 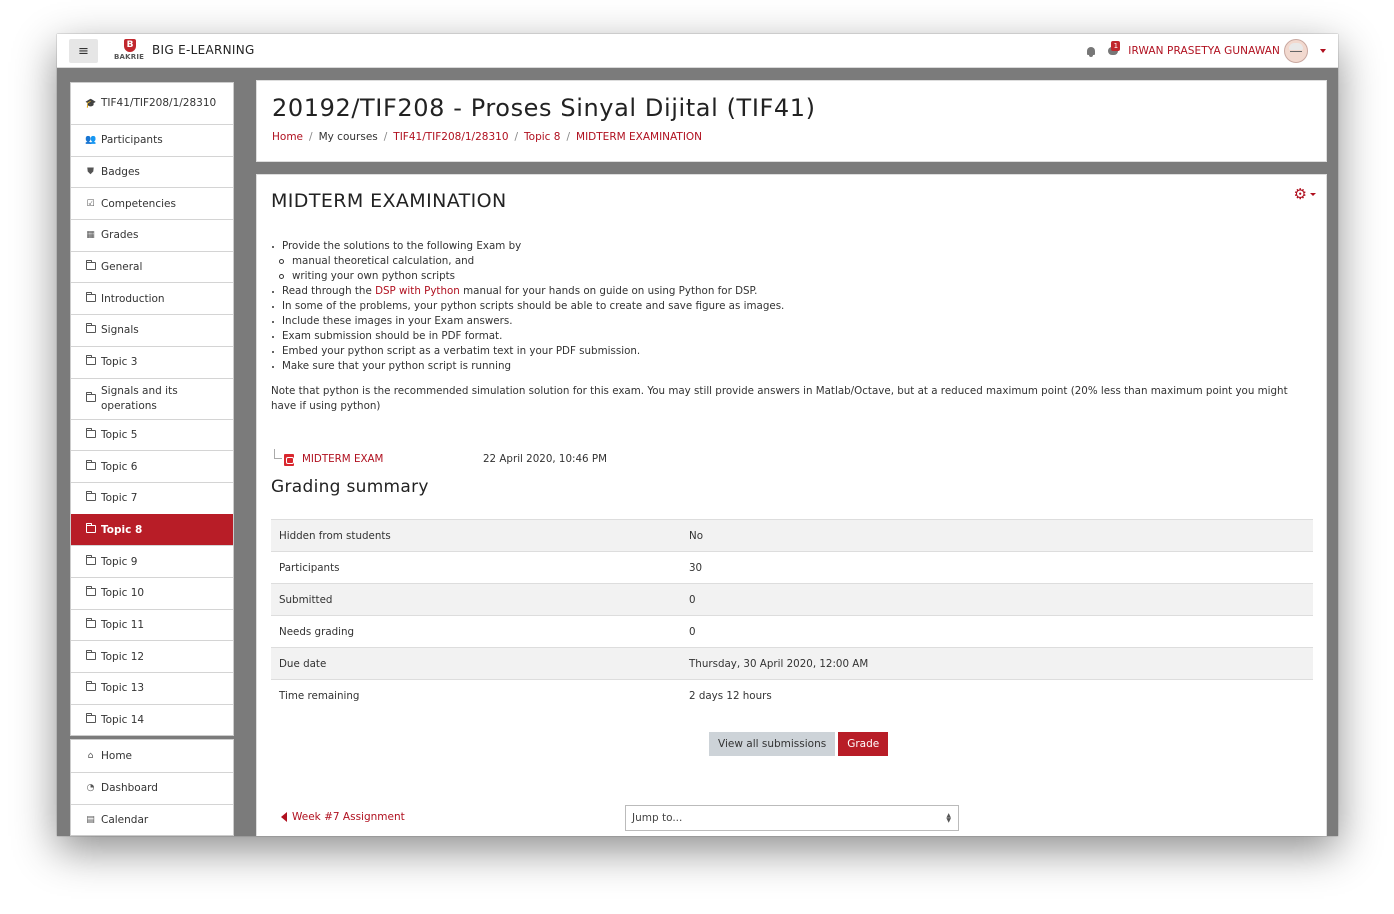 I want to click on summary-value: 30, so click(x=997, y=567).